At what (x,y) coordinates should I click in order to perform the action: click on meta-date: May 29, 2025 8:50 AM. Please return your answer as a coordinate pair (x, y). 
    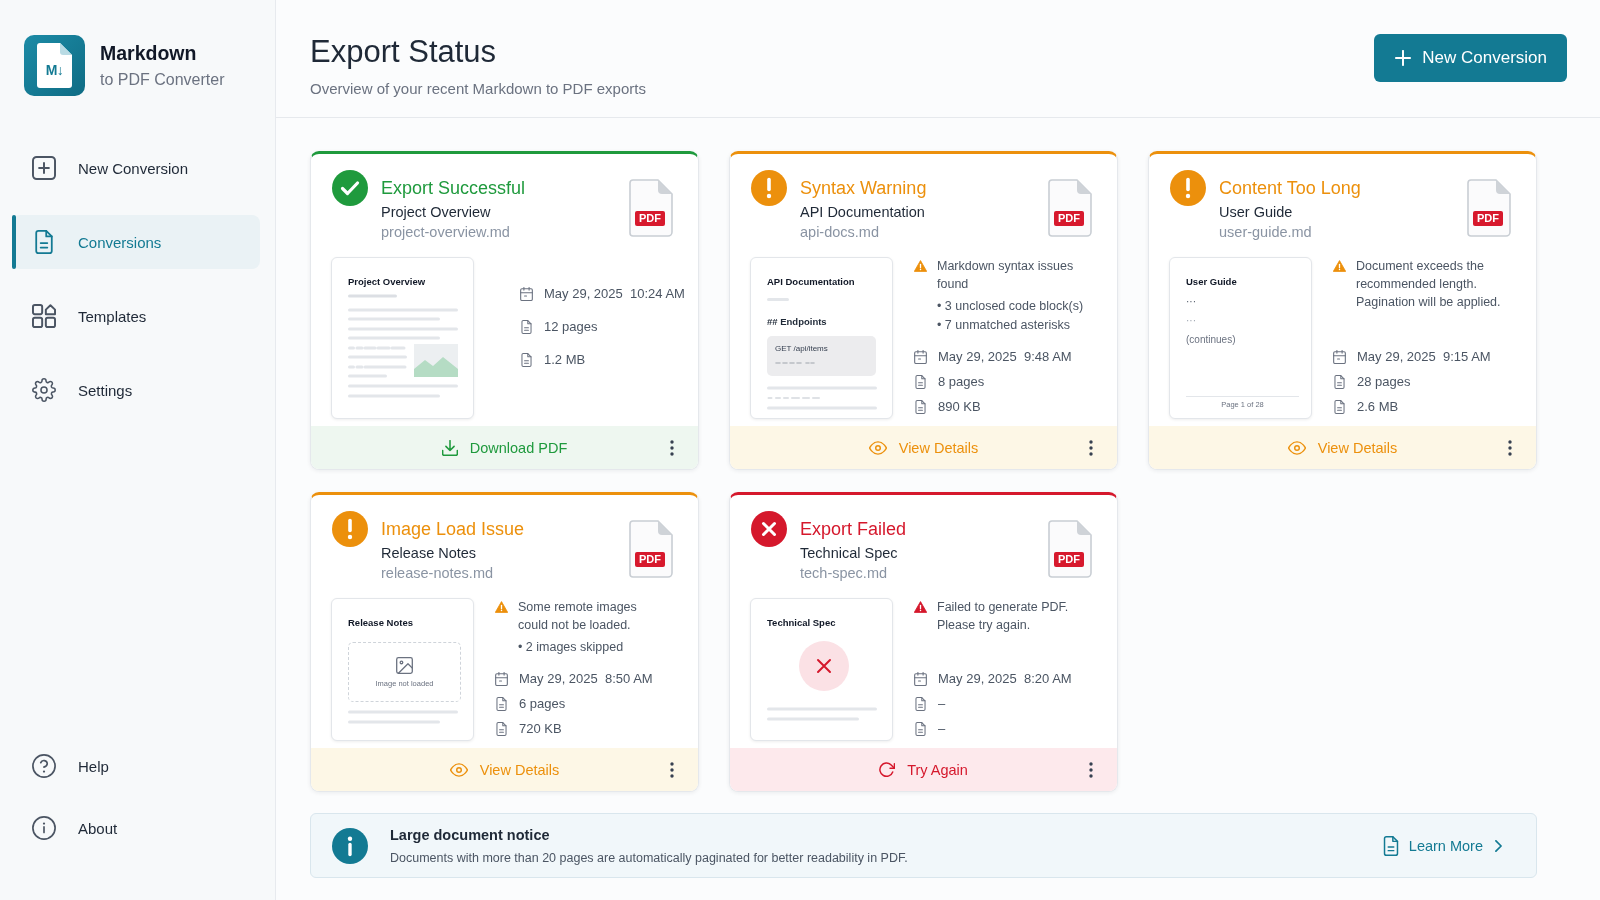
    Looking at the image, I should click on (586, 678).